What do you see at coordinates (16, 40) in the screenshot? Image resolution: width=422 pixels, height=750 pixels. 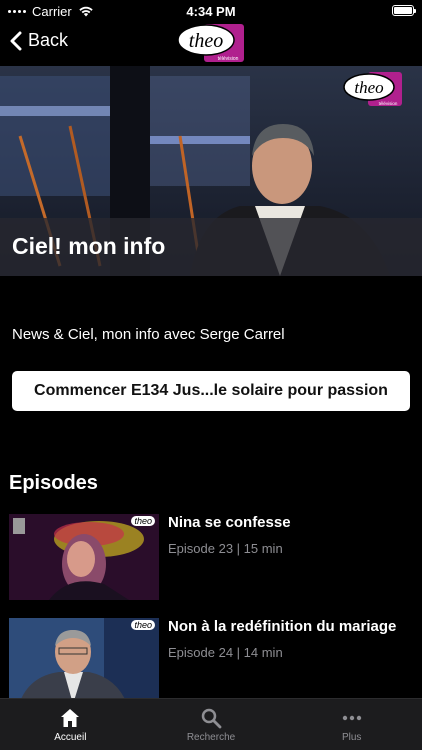 I see `chevron-left-icon` at bounding box center [16, 40].